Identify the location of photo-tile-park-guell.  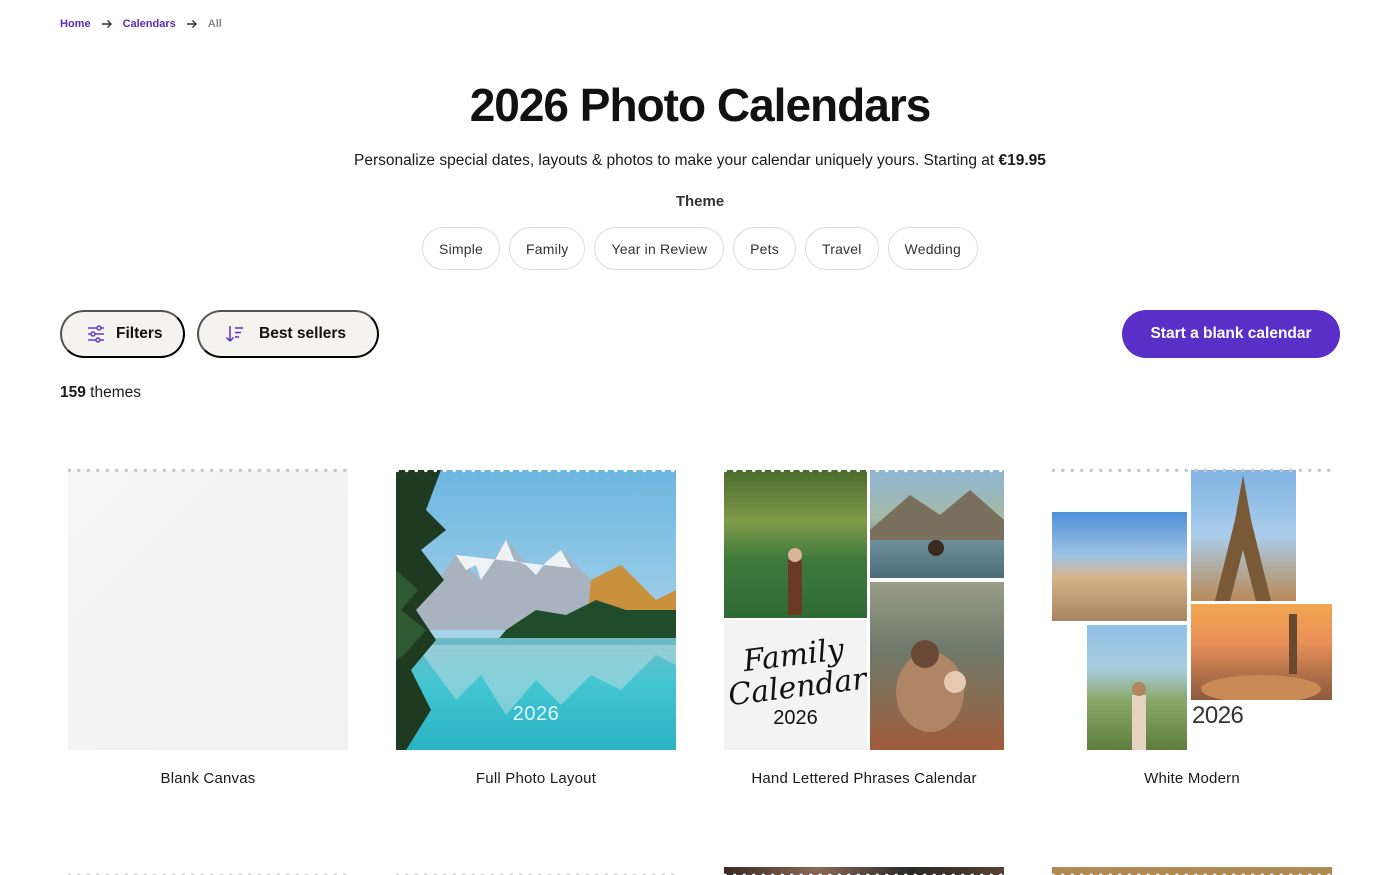
(1261, 652).